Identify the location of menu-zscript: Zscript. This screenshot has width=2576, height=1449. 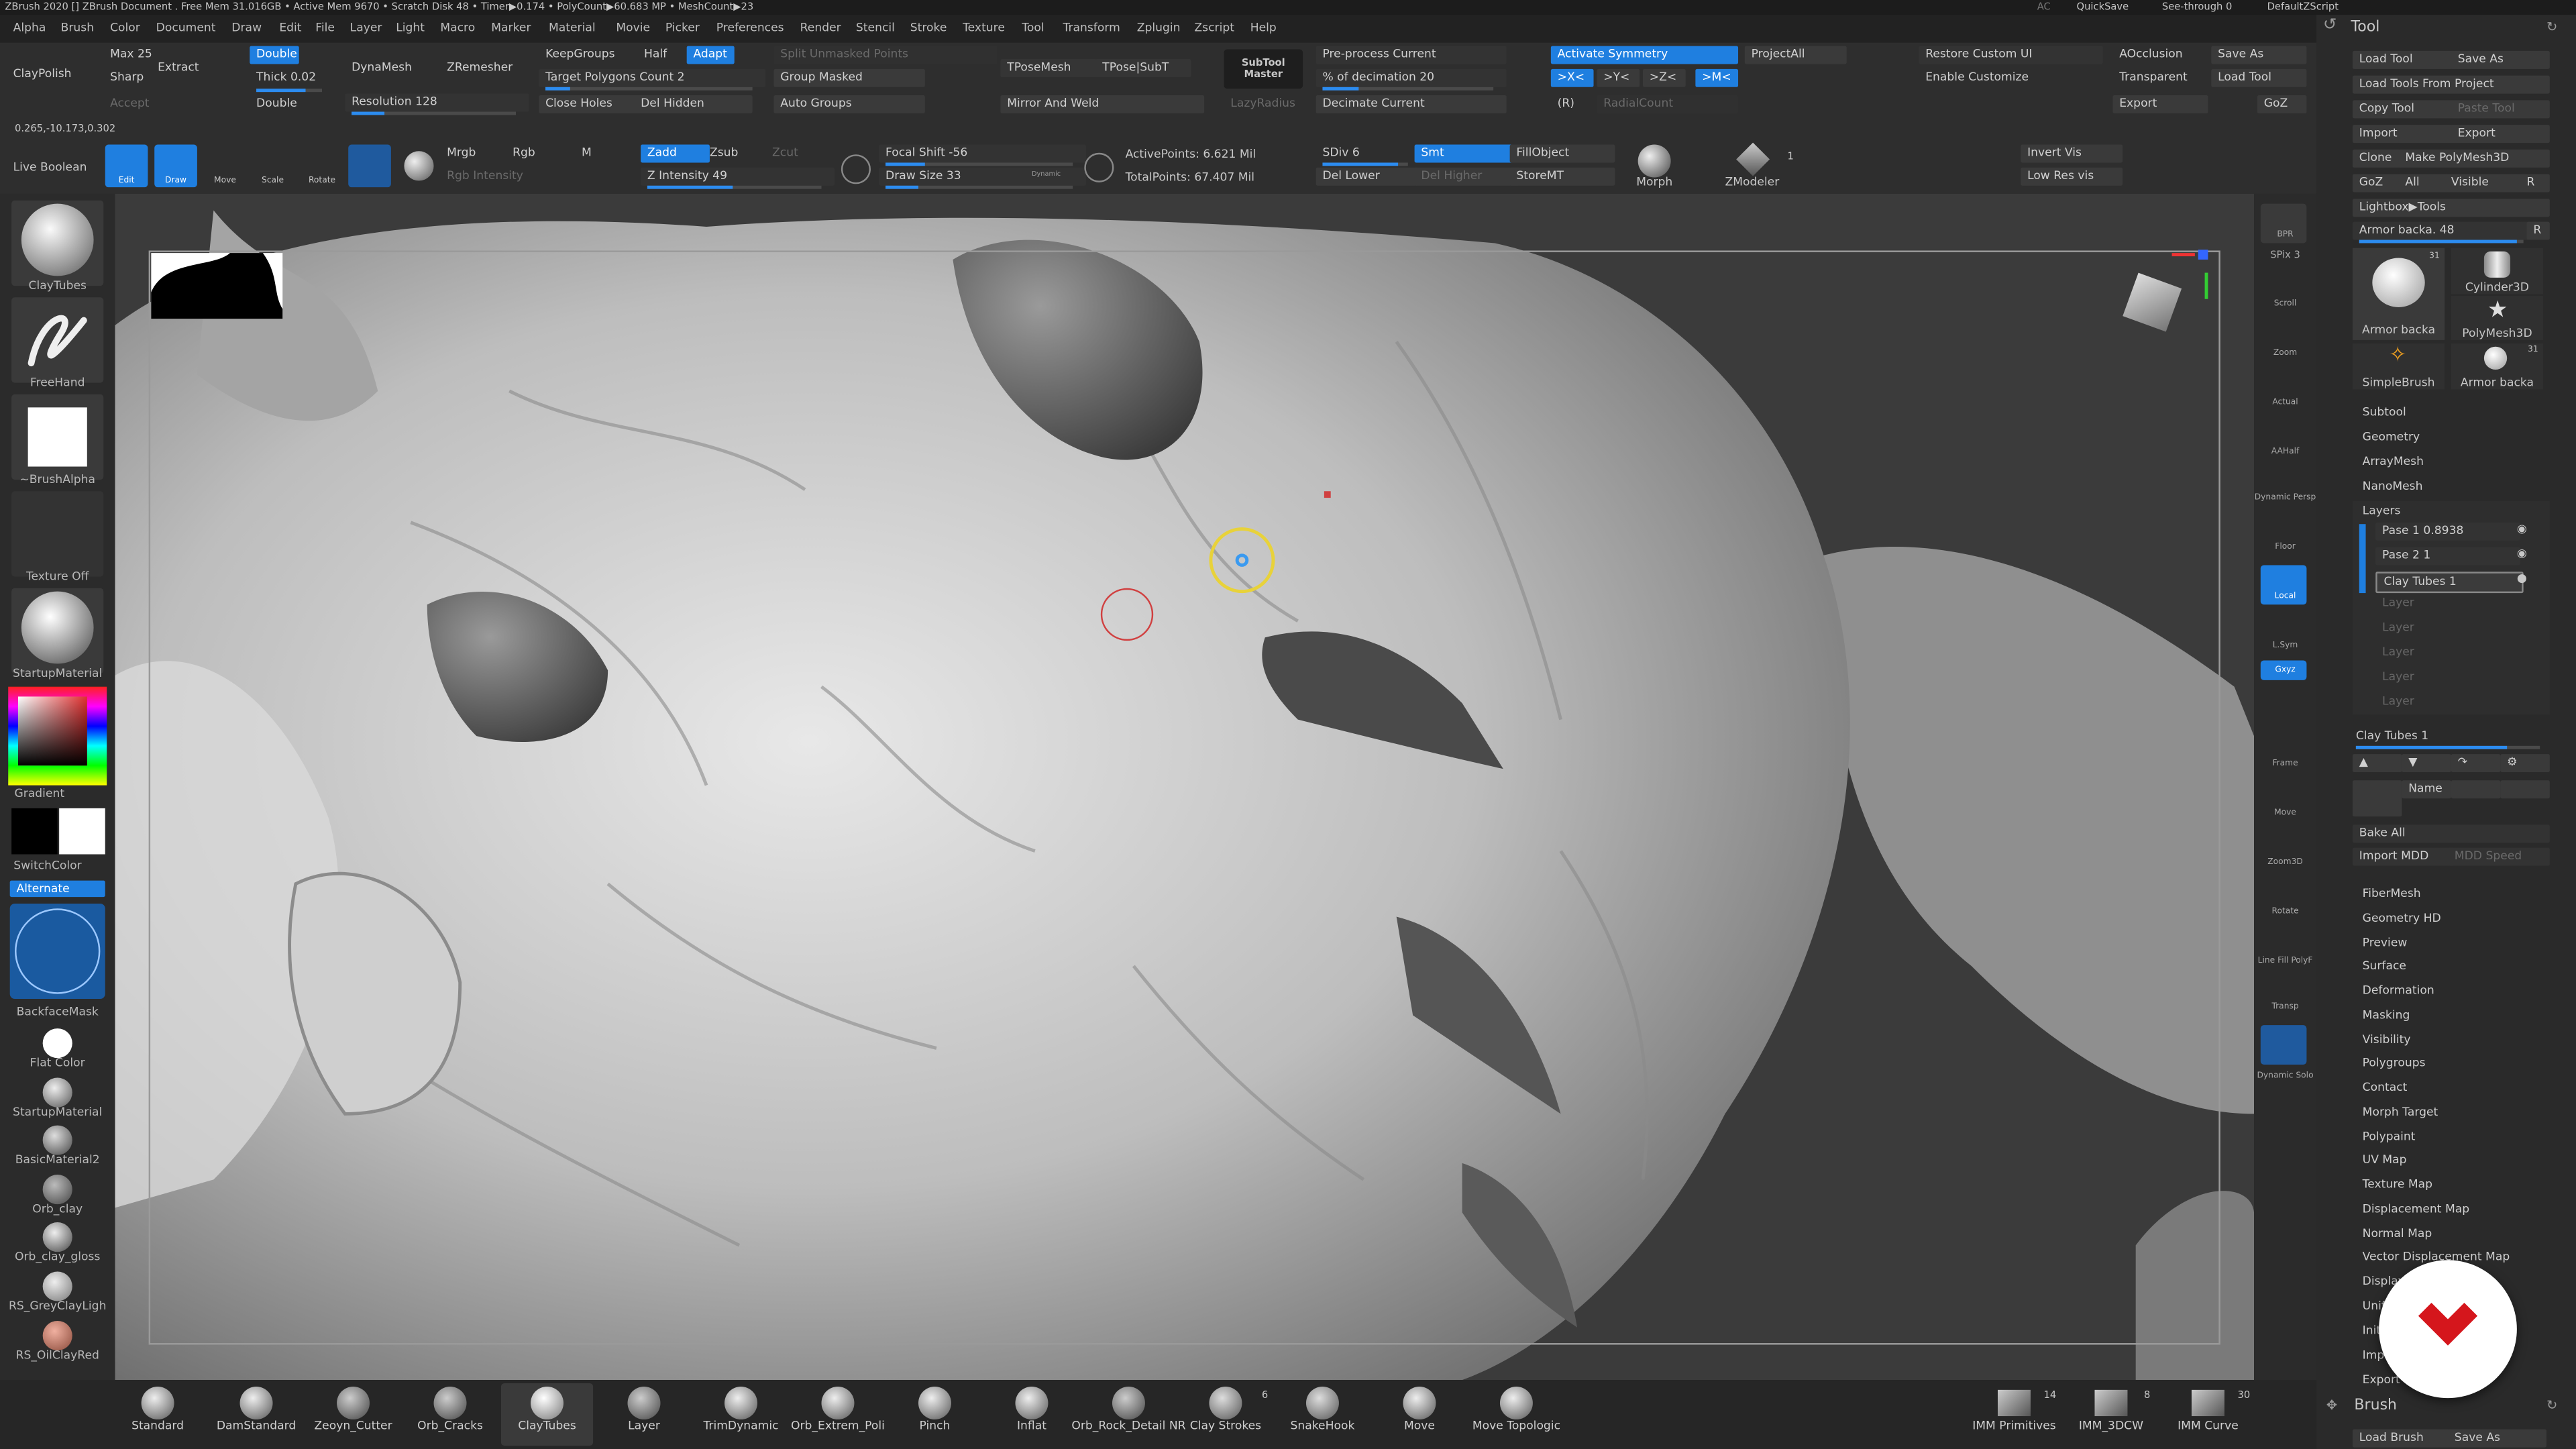
(1214, 28).